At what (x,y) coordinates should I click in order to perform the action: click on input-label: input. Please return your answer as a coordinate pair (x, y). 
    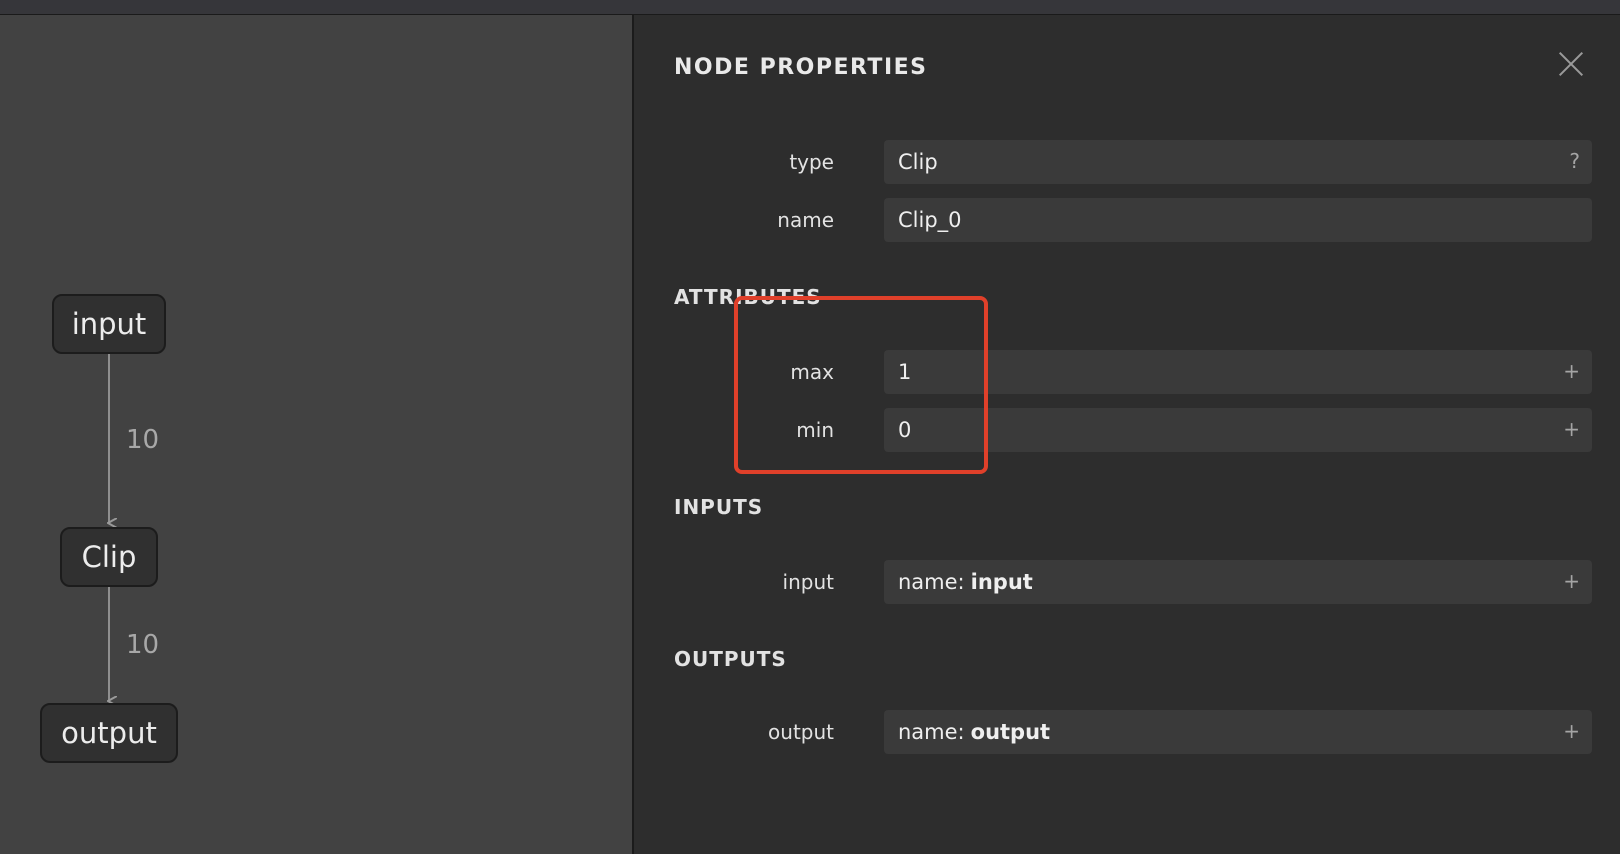
    Looking at the image, I should click on (808, 582).